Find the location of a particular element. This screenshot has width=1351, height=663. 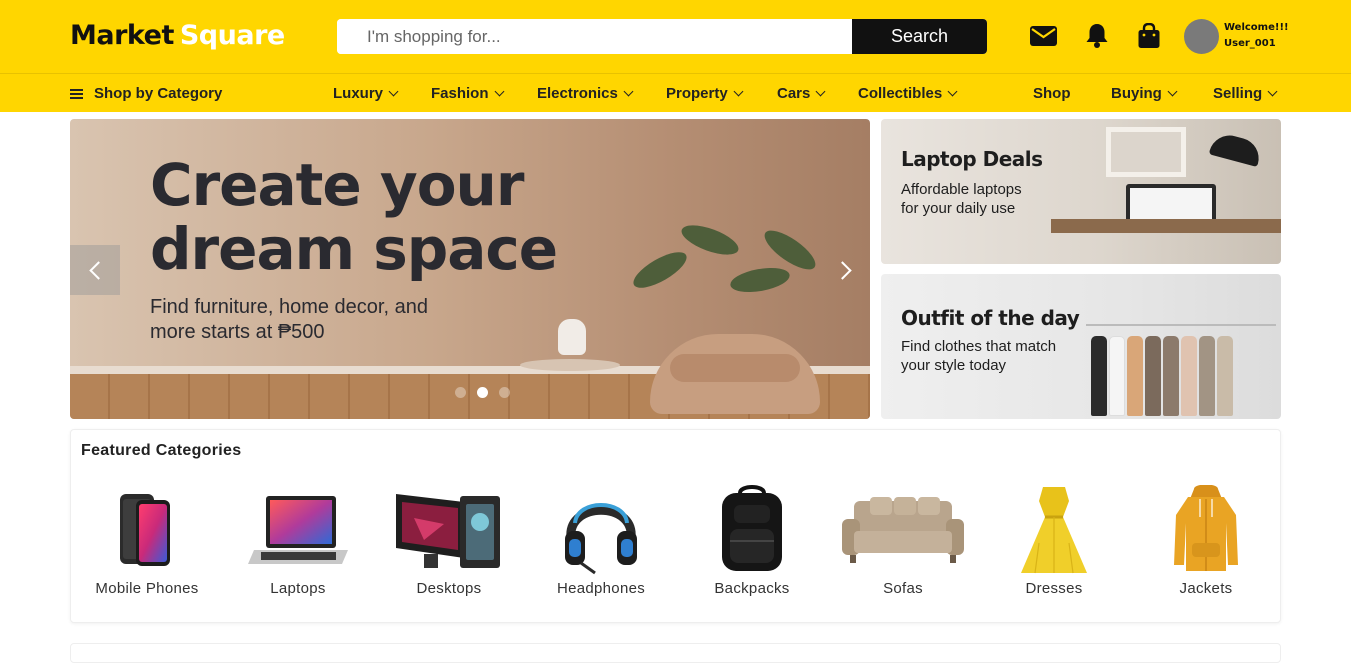

category-label: Mobile Phones is located at coordinates (147, 588).